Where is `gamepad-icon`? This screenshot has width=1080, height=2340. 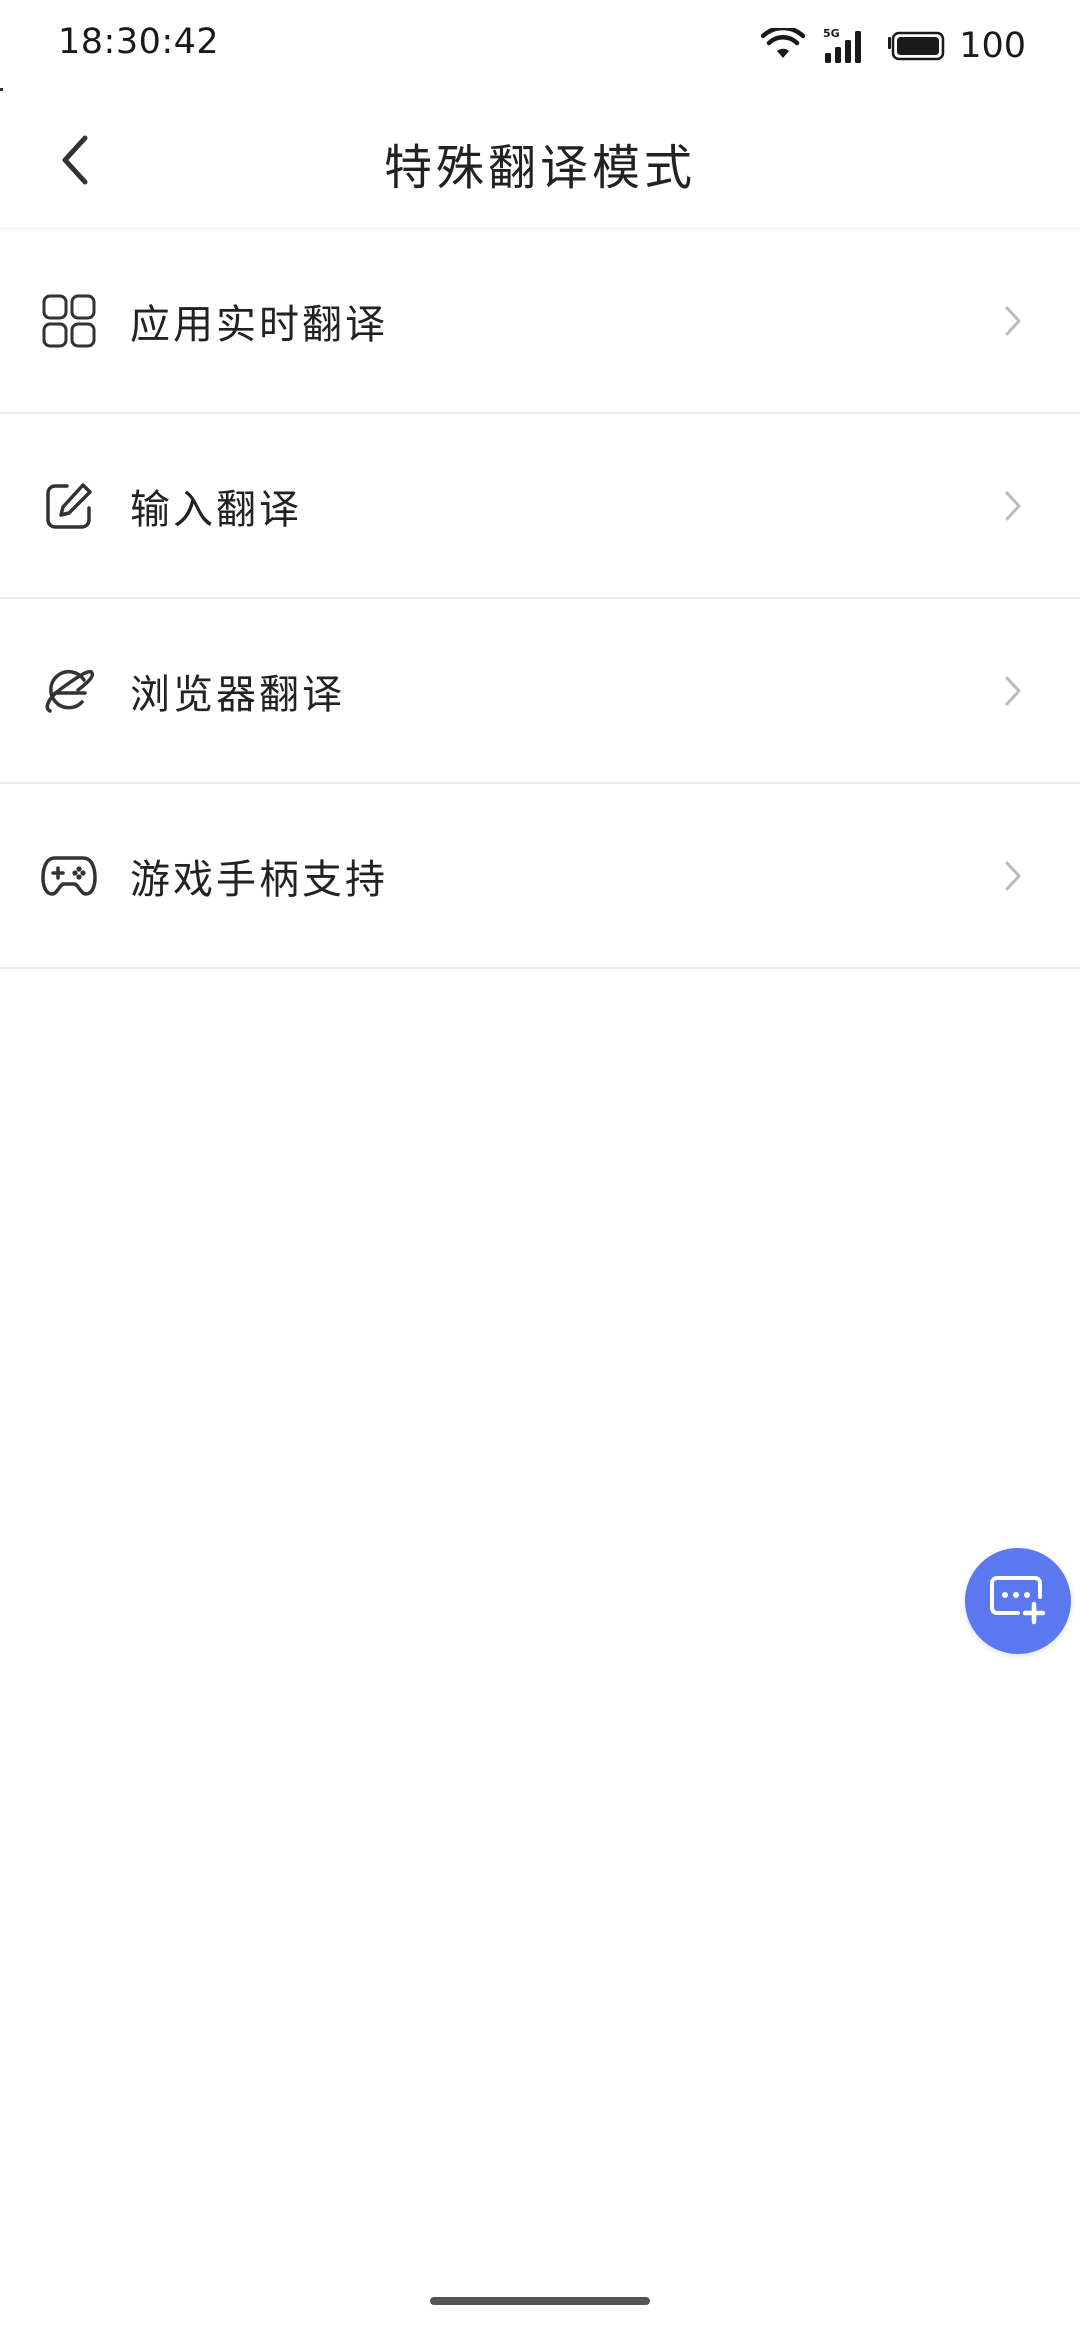 gamepad-icon is located at coordinates (69, 876).